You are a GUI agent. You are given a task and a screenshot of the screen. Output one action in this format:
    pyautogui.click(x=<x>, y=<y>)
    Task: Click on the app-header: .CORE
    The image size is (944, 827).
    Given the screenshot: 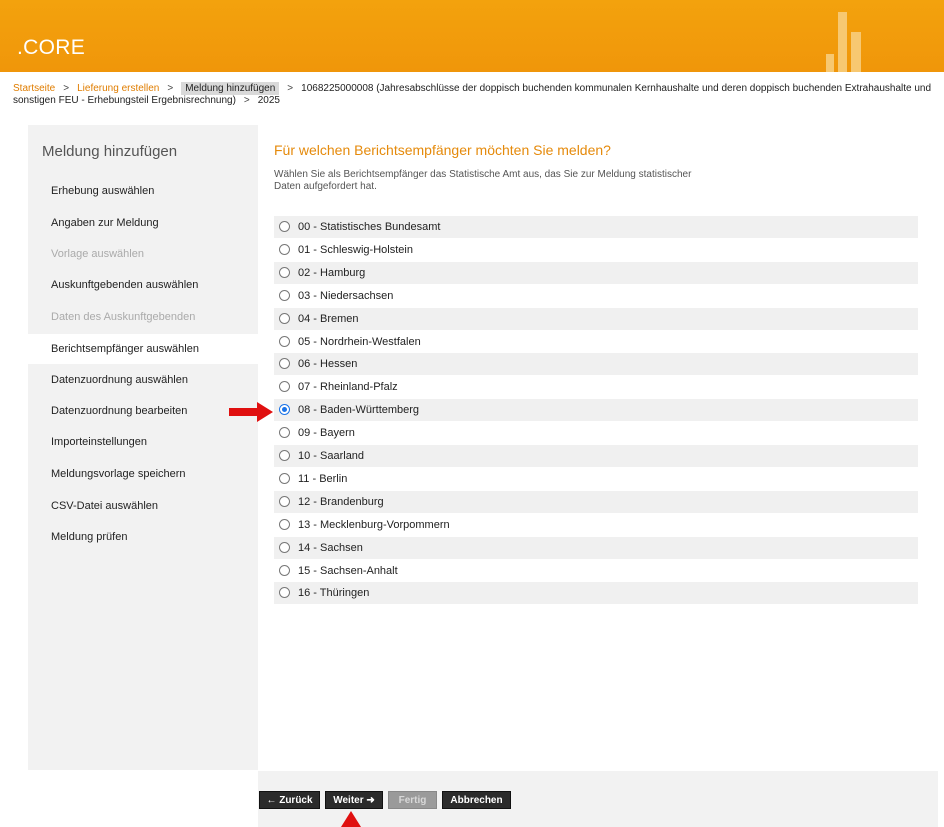 What is the action you would take?
    pyautogui.click(x=472, y=36)
    